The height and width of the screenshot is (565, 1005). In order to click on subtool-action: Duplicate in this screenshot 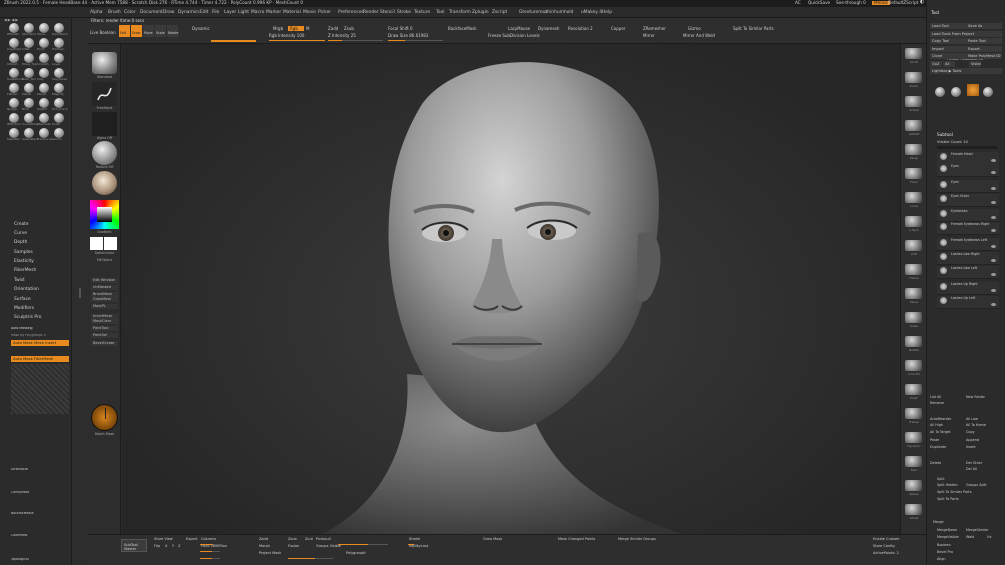, I will do `click(938, 447)`.